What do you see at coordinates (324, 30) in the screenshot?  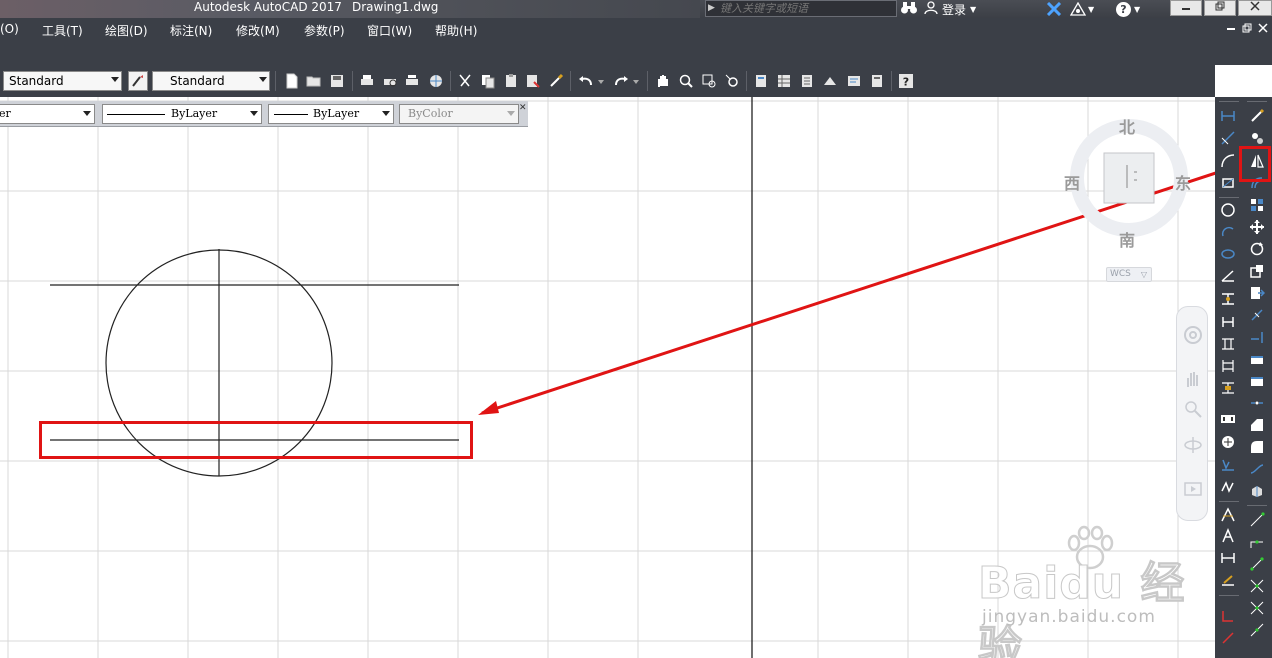 I see `menu-item-parametric: 参数(P)` at bounding box center [324, 30].